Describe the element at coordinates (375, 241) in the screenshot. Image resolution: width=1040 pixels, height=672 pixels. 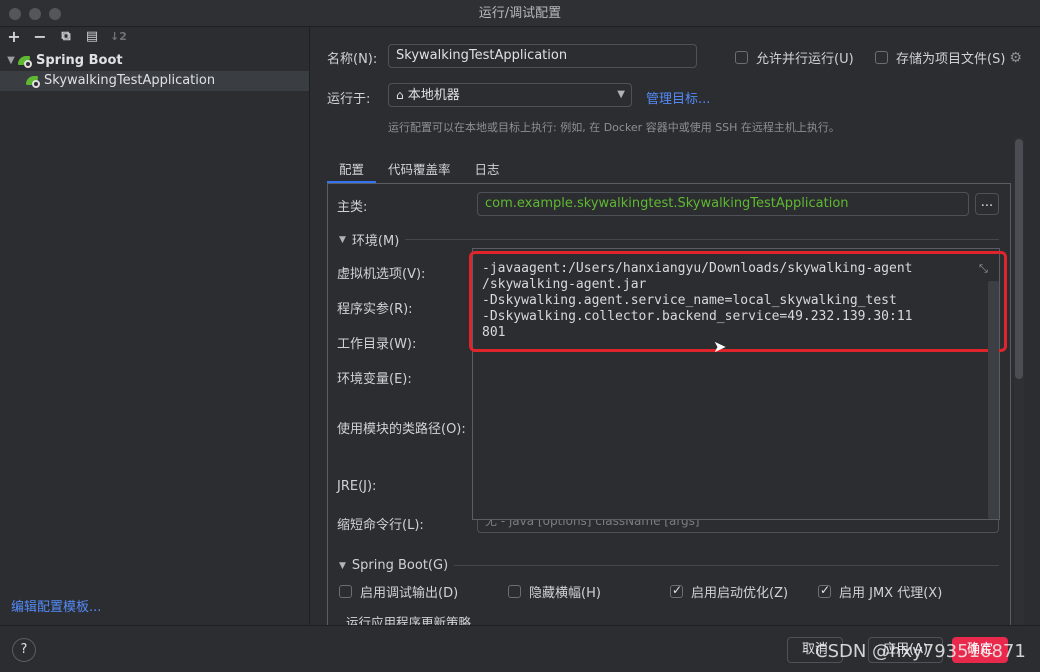
I see `env-section-label: 环境(M)` at that location.